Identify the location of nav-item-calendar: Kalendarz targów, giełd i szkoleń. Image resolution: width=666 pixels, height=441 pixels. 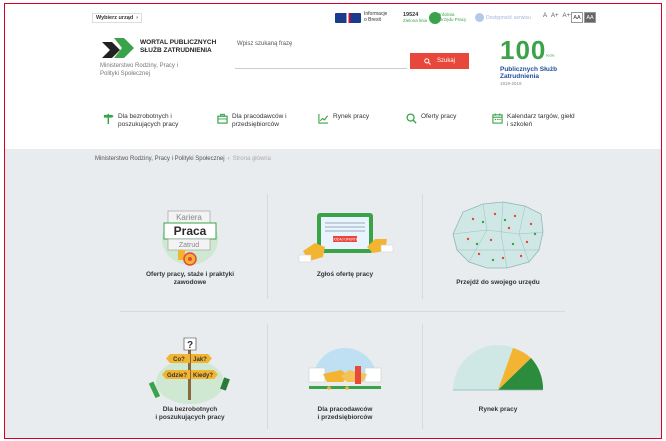
(533, 121).